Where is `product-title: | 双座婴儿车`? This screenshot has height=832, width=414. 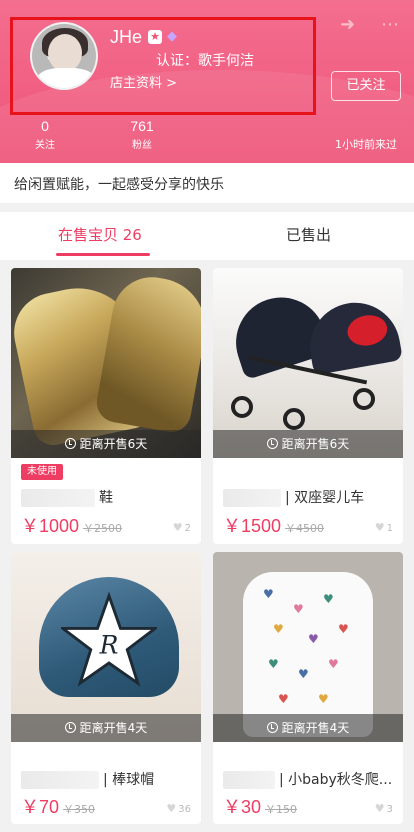
product-title: | 双座婴儿车 is located at coordinates (312, 497).